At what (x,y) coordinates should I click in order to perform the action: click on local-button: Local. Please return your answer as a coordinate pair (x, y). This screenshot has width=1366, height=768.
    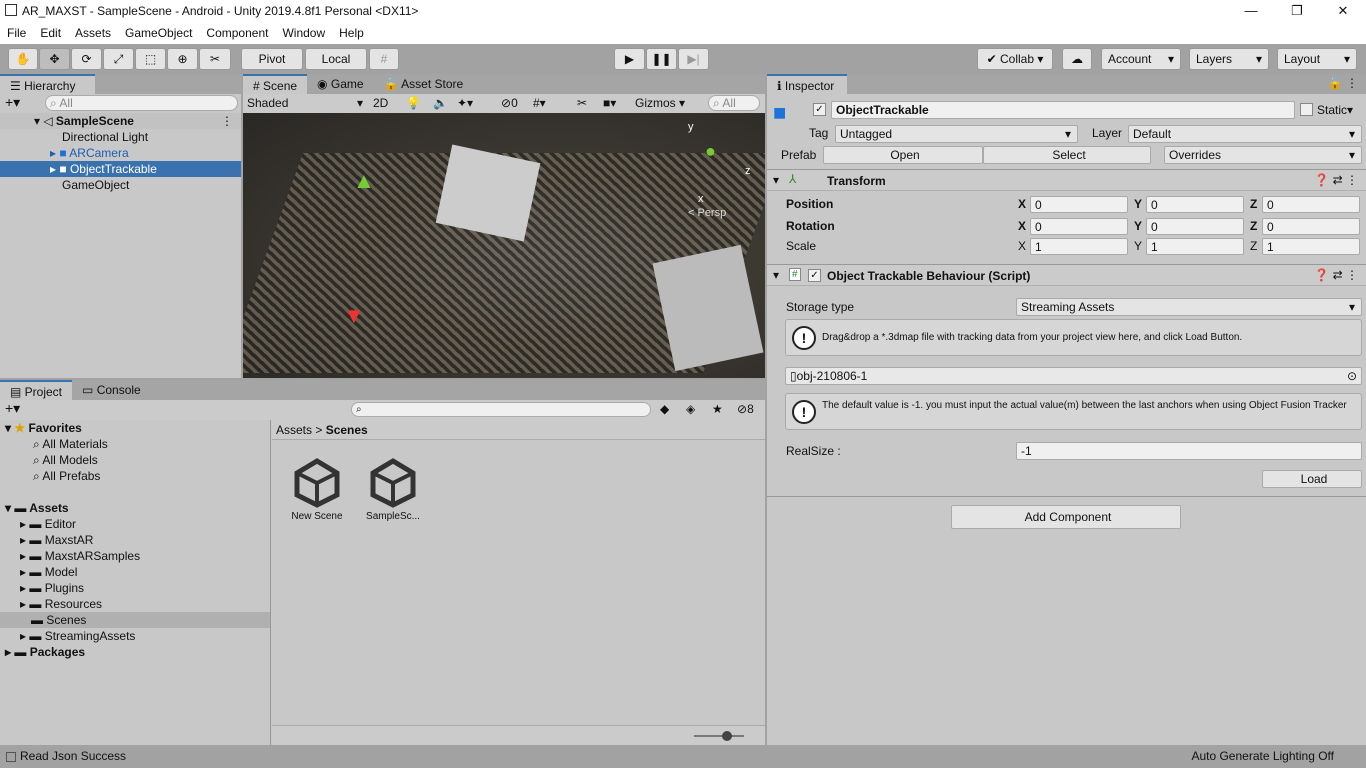
    Looking at the image, I should click on (336, 59).